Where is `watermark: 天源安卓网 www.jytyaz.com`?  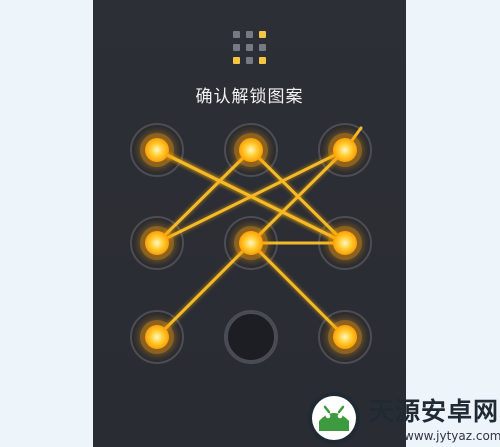
watermark: 天源安卓网 www.jytyaz.com is located at coordinates (398, 415).